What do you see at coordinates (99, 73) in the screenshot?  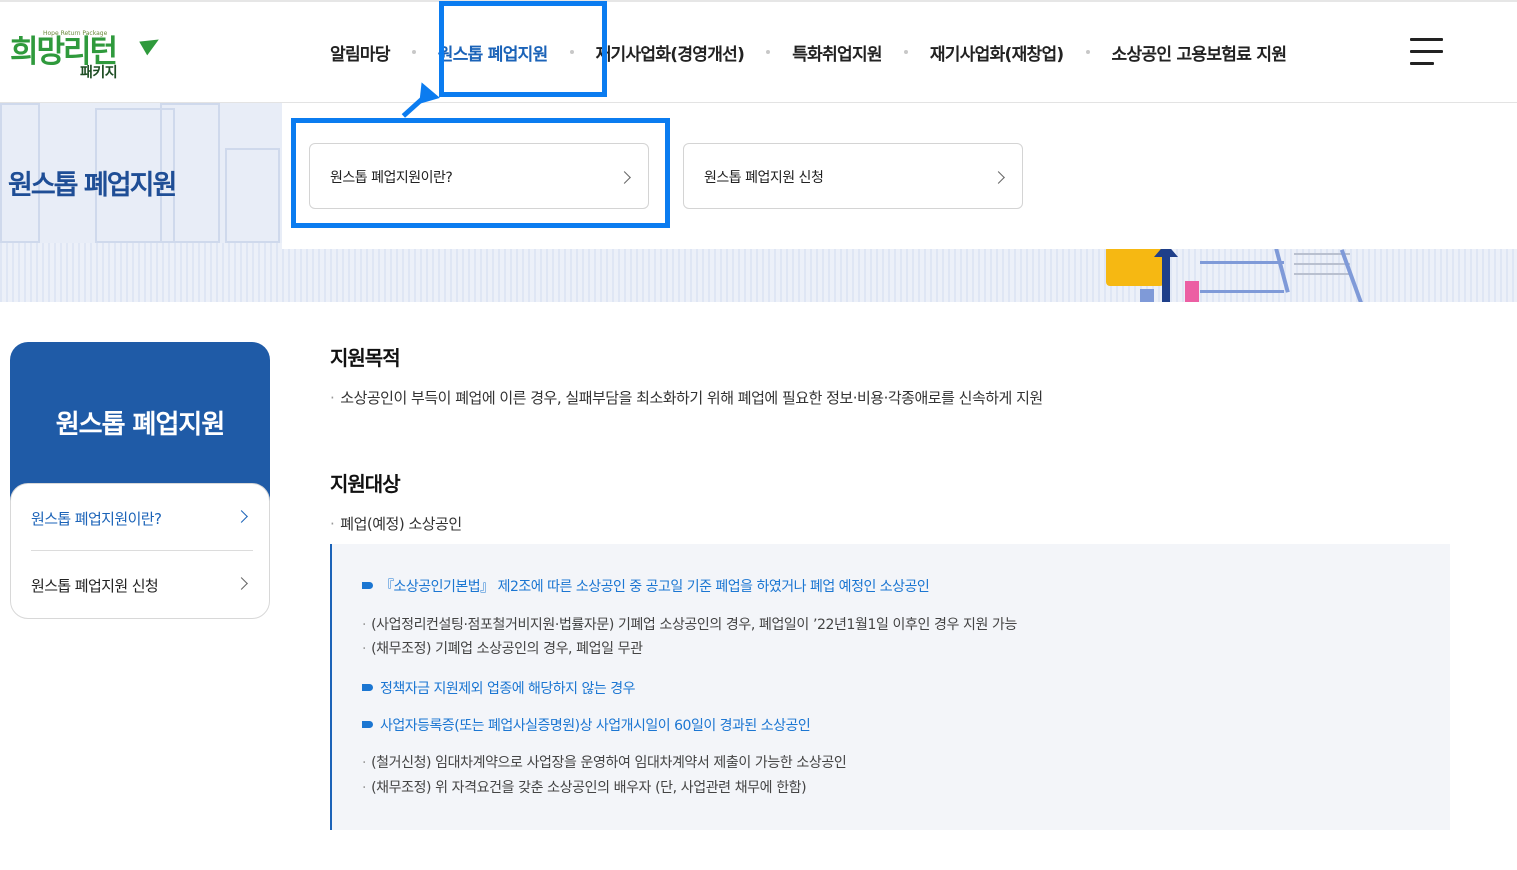 I see `logo-sub-text: 패키지` at bounding box center [99, 73].